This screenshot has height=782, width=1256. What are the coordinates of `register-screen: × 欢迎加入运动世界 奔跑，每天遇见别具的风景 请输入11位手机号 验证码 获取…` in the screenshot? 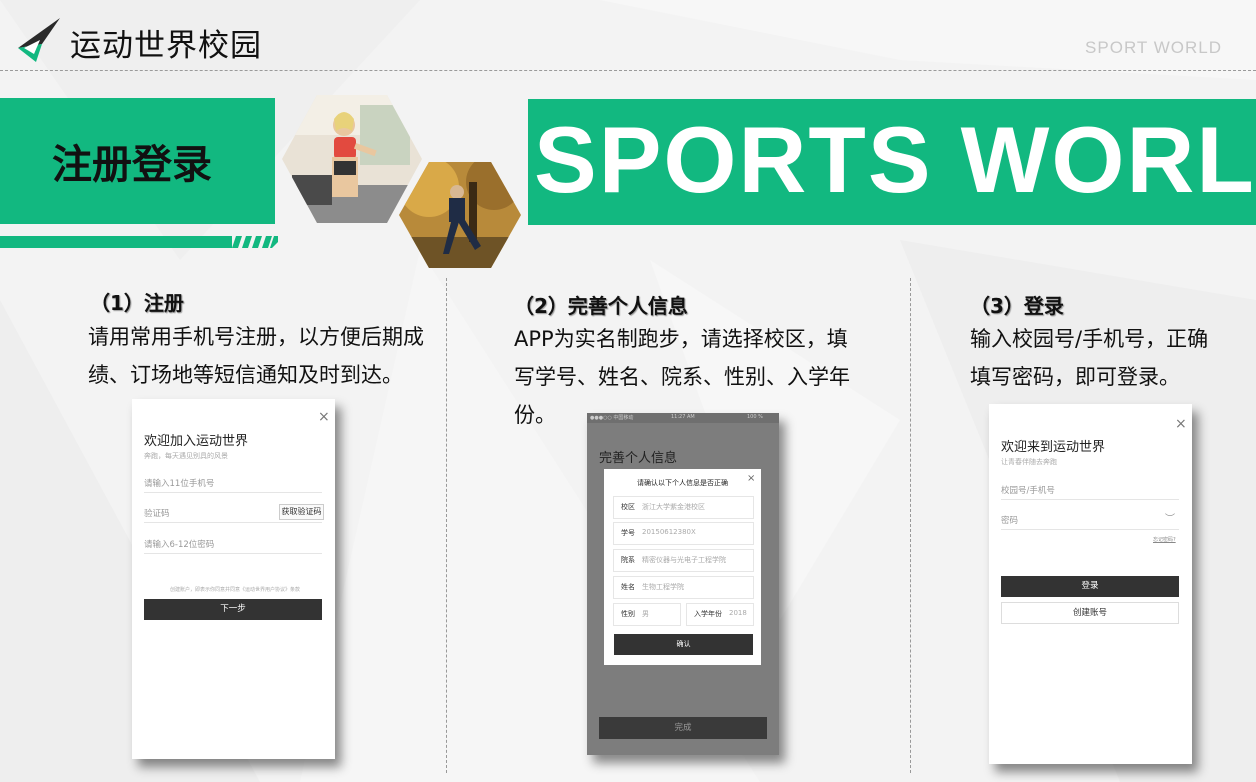 It's located at (233, 579).